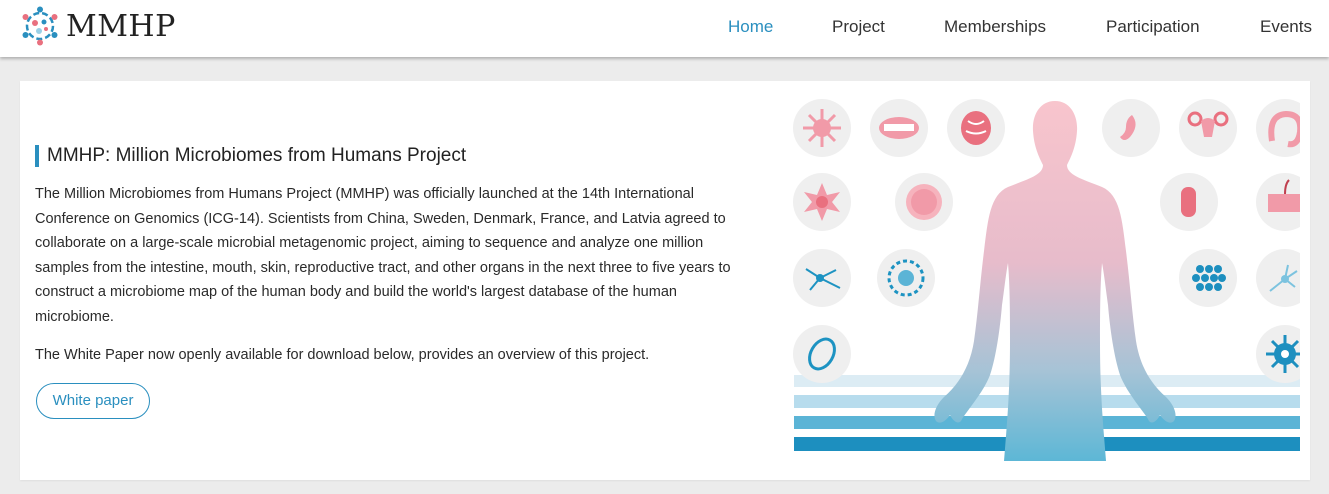  I want to click on brand-name: MMHP, so click(121, 27).